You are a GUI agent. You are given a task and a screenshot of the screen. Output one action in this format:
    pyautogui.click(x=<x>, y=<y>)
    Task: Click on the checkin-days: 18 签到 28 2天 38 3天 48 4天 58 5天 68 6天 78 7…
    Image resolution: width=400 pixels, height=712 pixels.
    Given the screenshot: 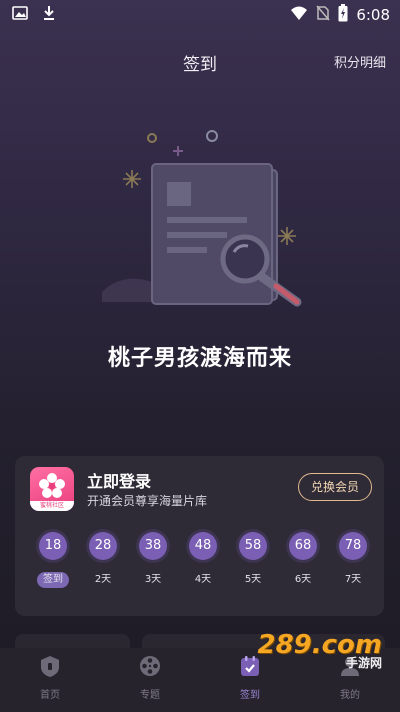 What is the action you would take?
    pyautogui.click(x=203, y=560)
    